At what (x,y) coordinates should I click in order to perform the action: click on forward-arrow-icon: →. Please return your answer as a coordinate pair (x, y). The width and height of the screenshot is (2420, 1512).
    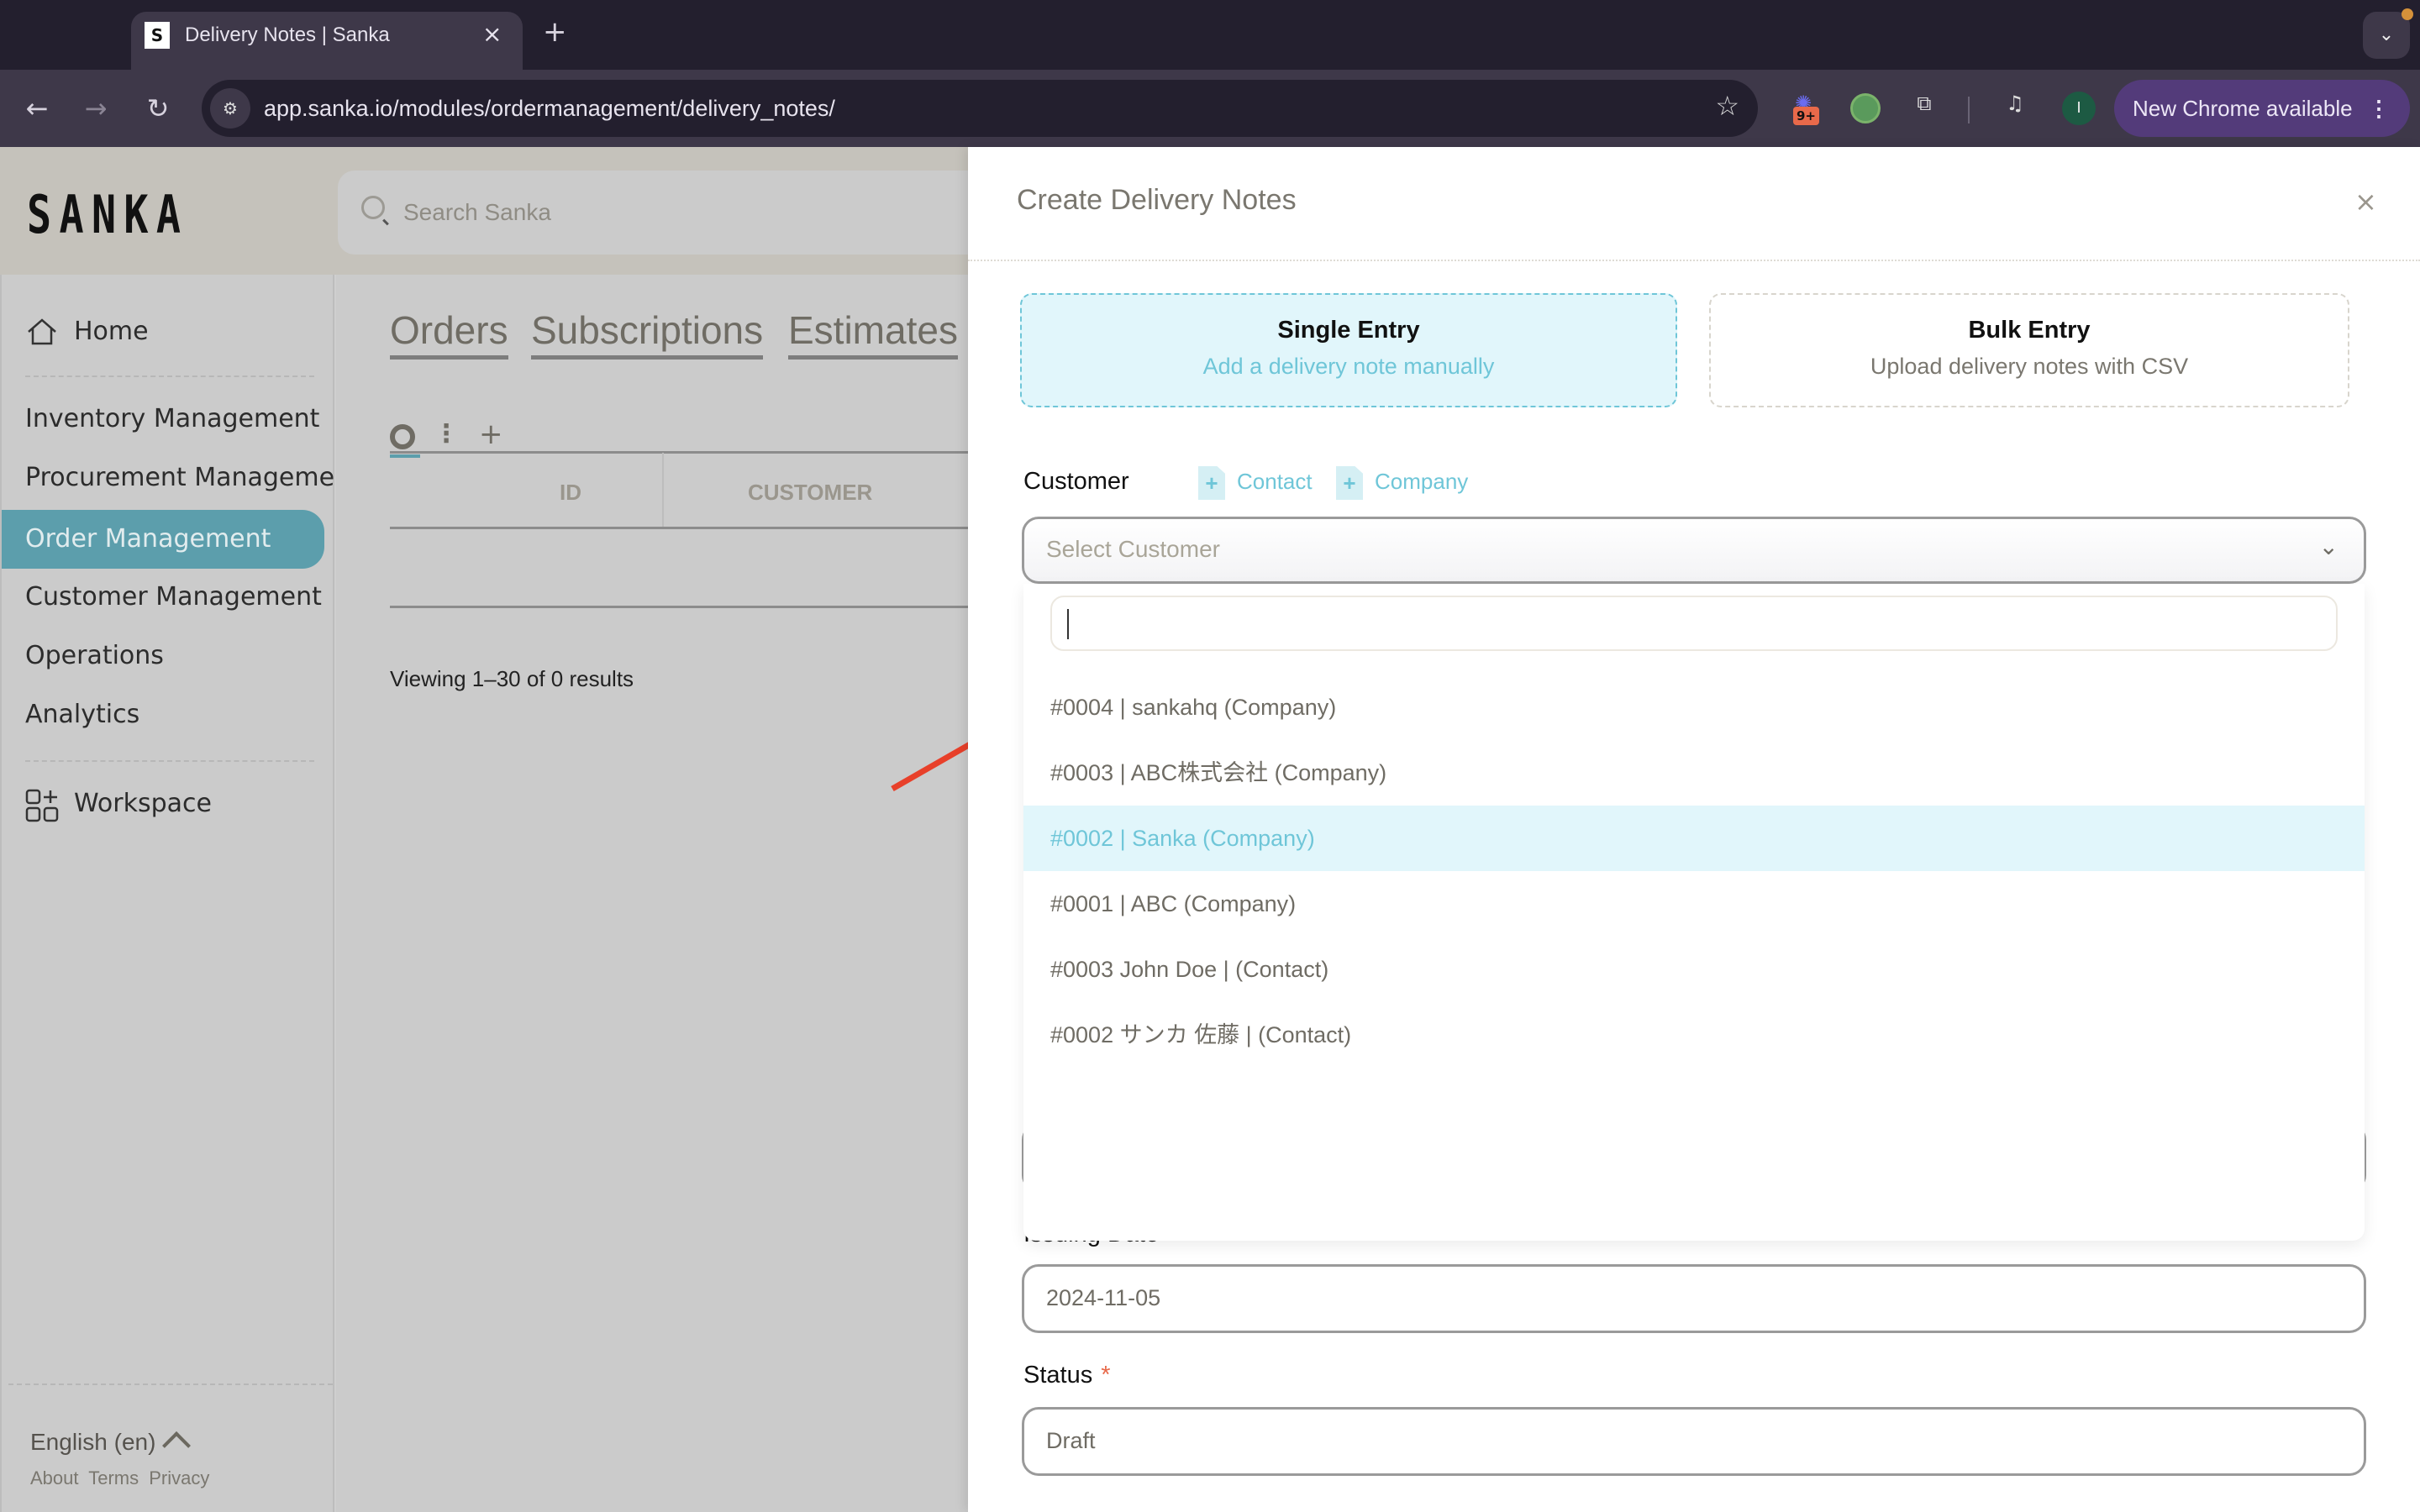
    Looking at the image, I should click on (96, 108).